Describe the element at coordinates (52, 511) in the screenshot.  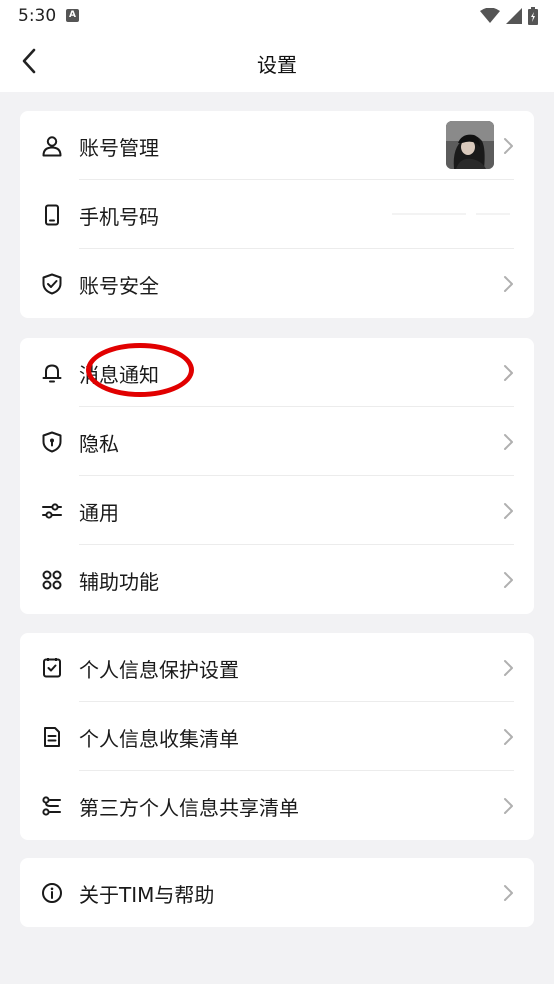
I see `sliders-icon` at that location.